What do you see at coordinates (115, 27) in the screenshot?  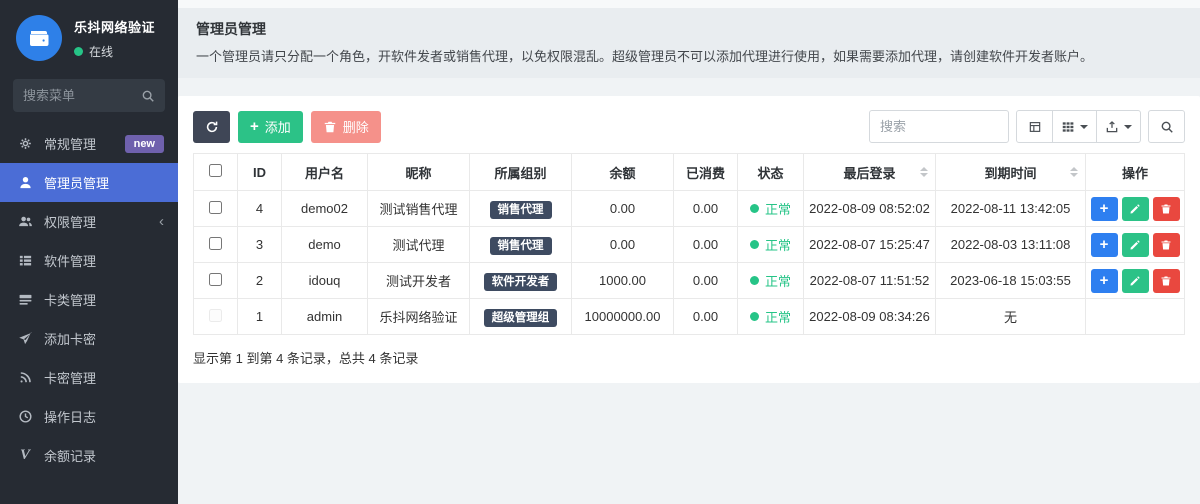 I see `app-title: 乐抖网络验证` at bounding box center [115, 27].